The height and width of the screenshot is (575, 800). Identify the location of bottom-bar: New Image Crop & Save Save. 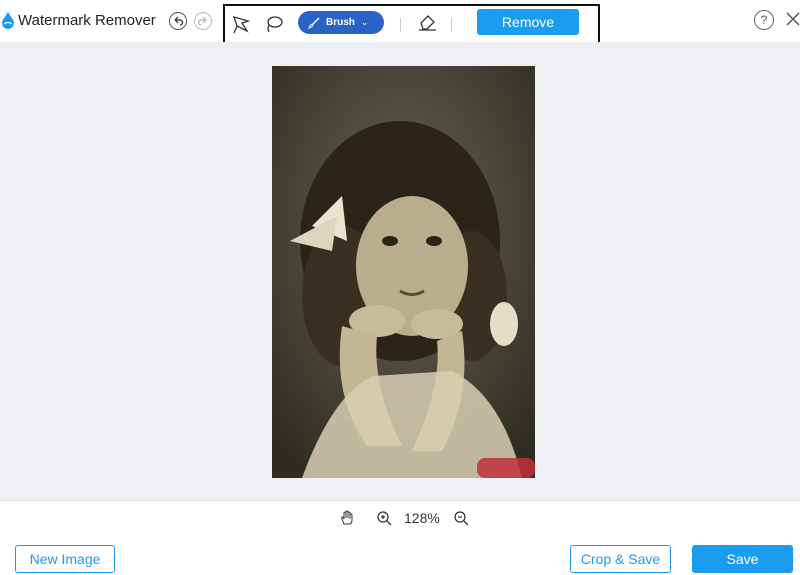
(400, 555).